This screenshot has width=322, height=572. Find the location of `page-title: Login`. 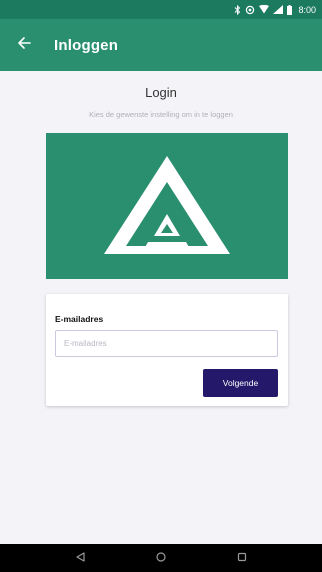

page-title: Login is located at coordinates (161, 92).